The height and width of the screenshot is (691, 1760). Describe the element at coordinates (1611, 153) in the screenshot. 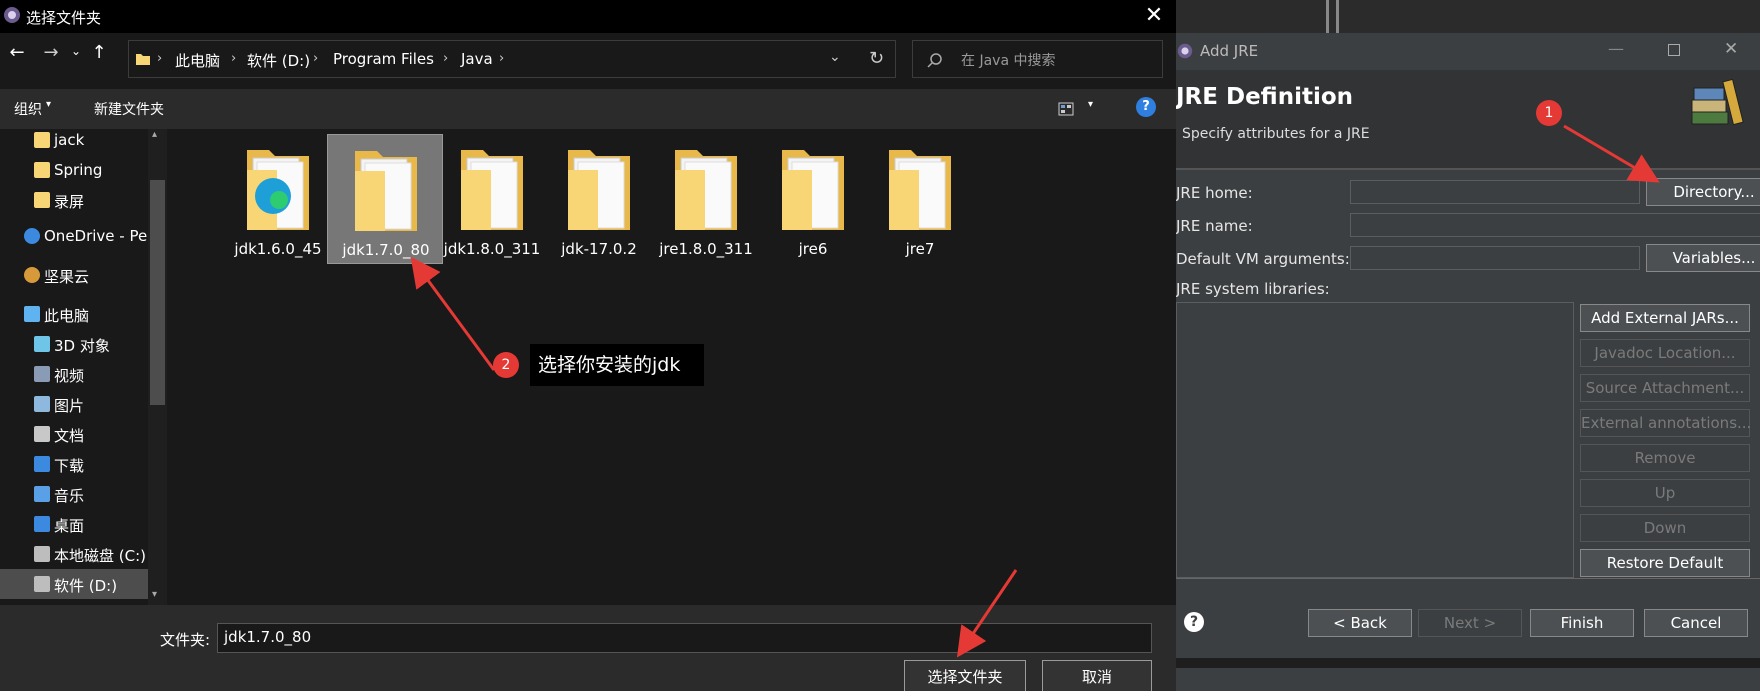

I see `arrow-to-directory` at that location.